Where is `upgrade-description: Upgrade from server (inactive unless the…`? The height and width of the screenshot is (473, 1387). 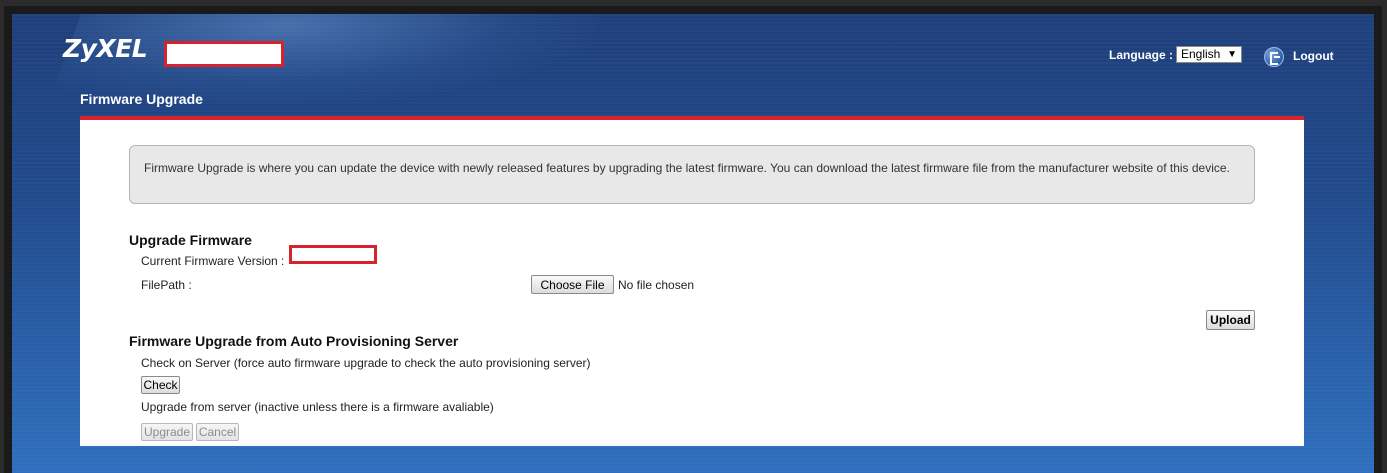
upgrade-description: Upgrade from server (inactive unless the… is located at coordinates (317, 407).